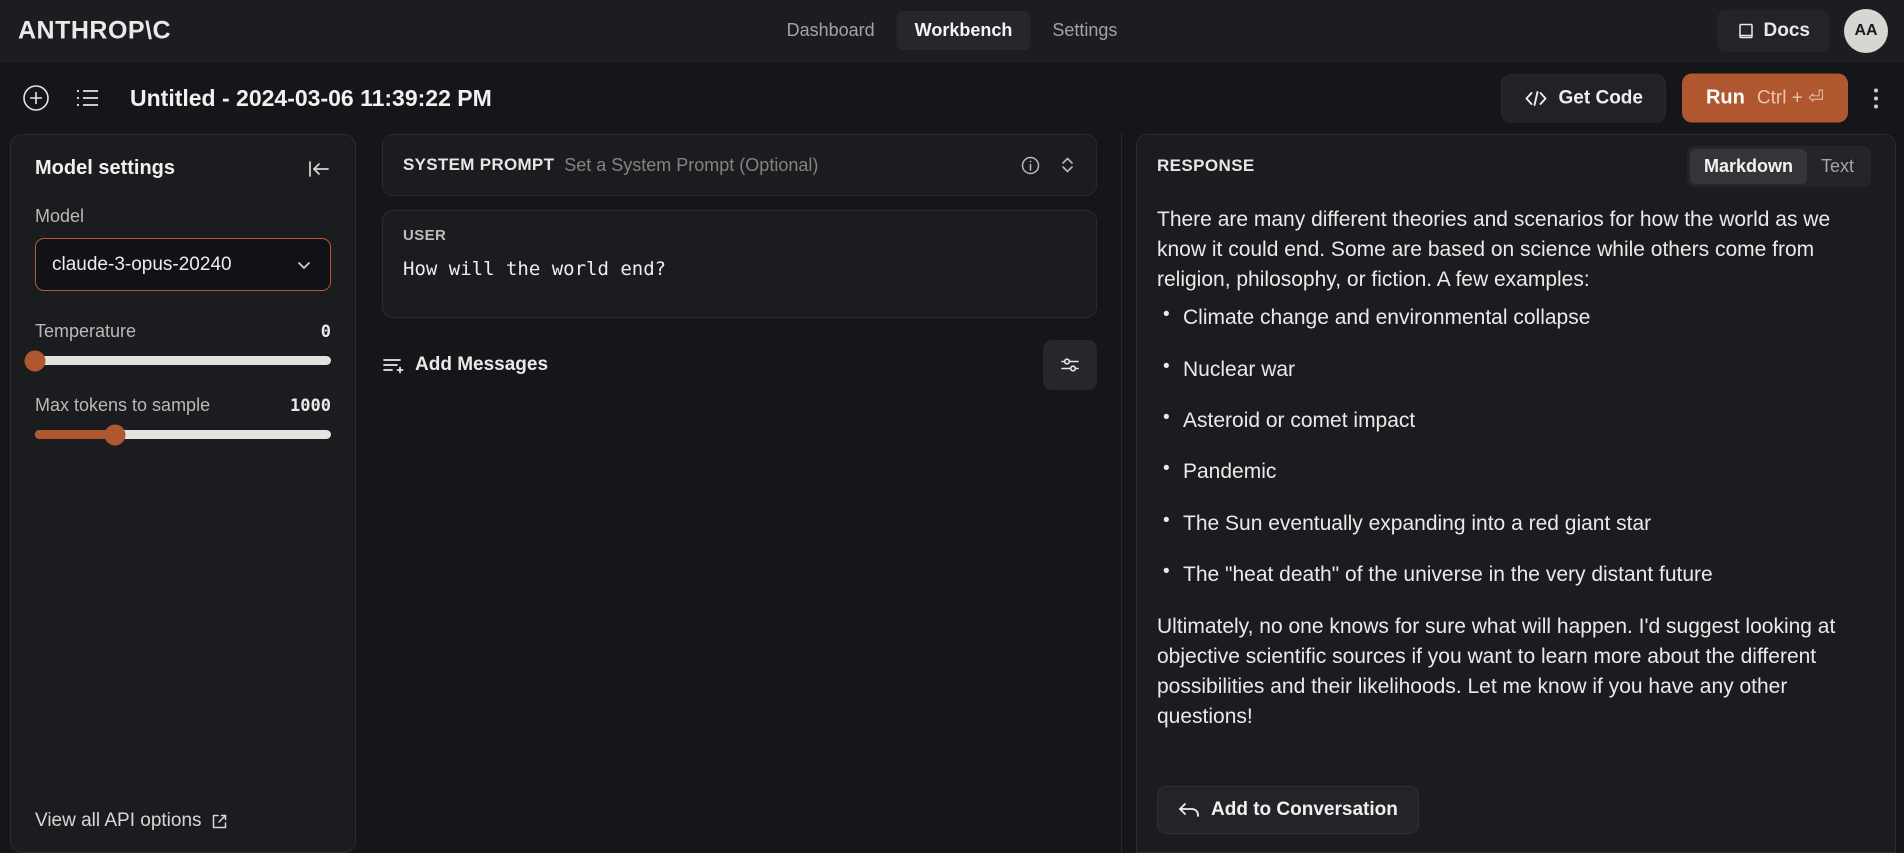  I want to click on max-tokens-slider-thumb, so click(115, 434).